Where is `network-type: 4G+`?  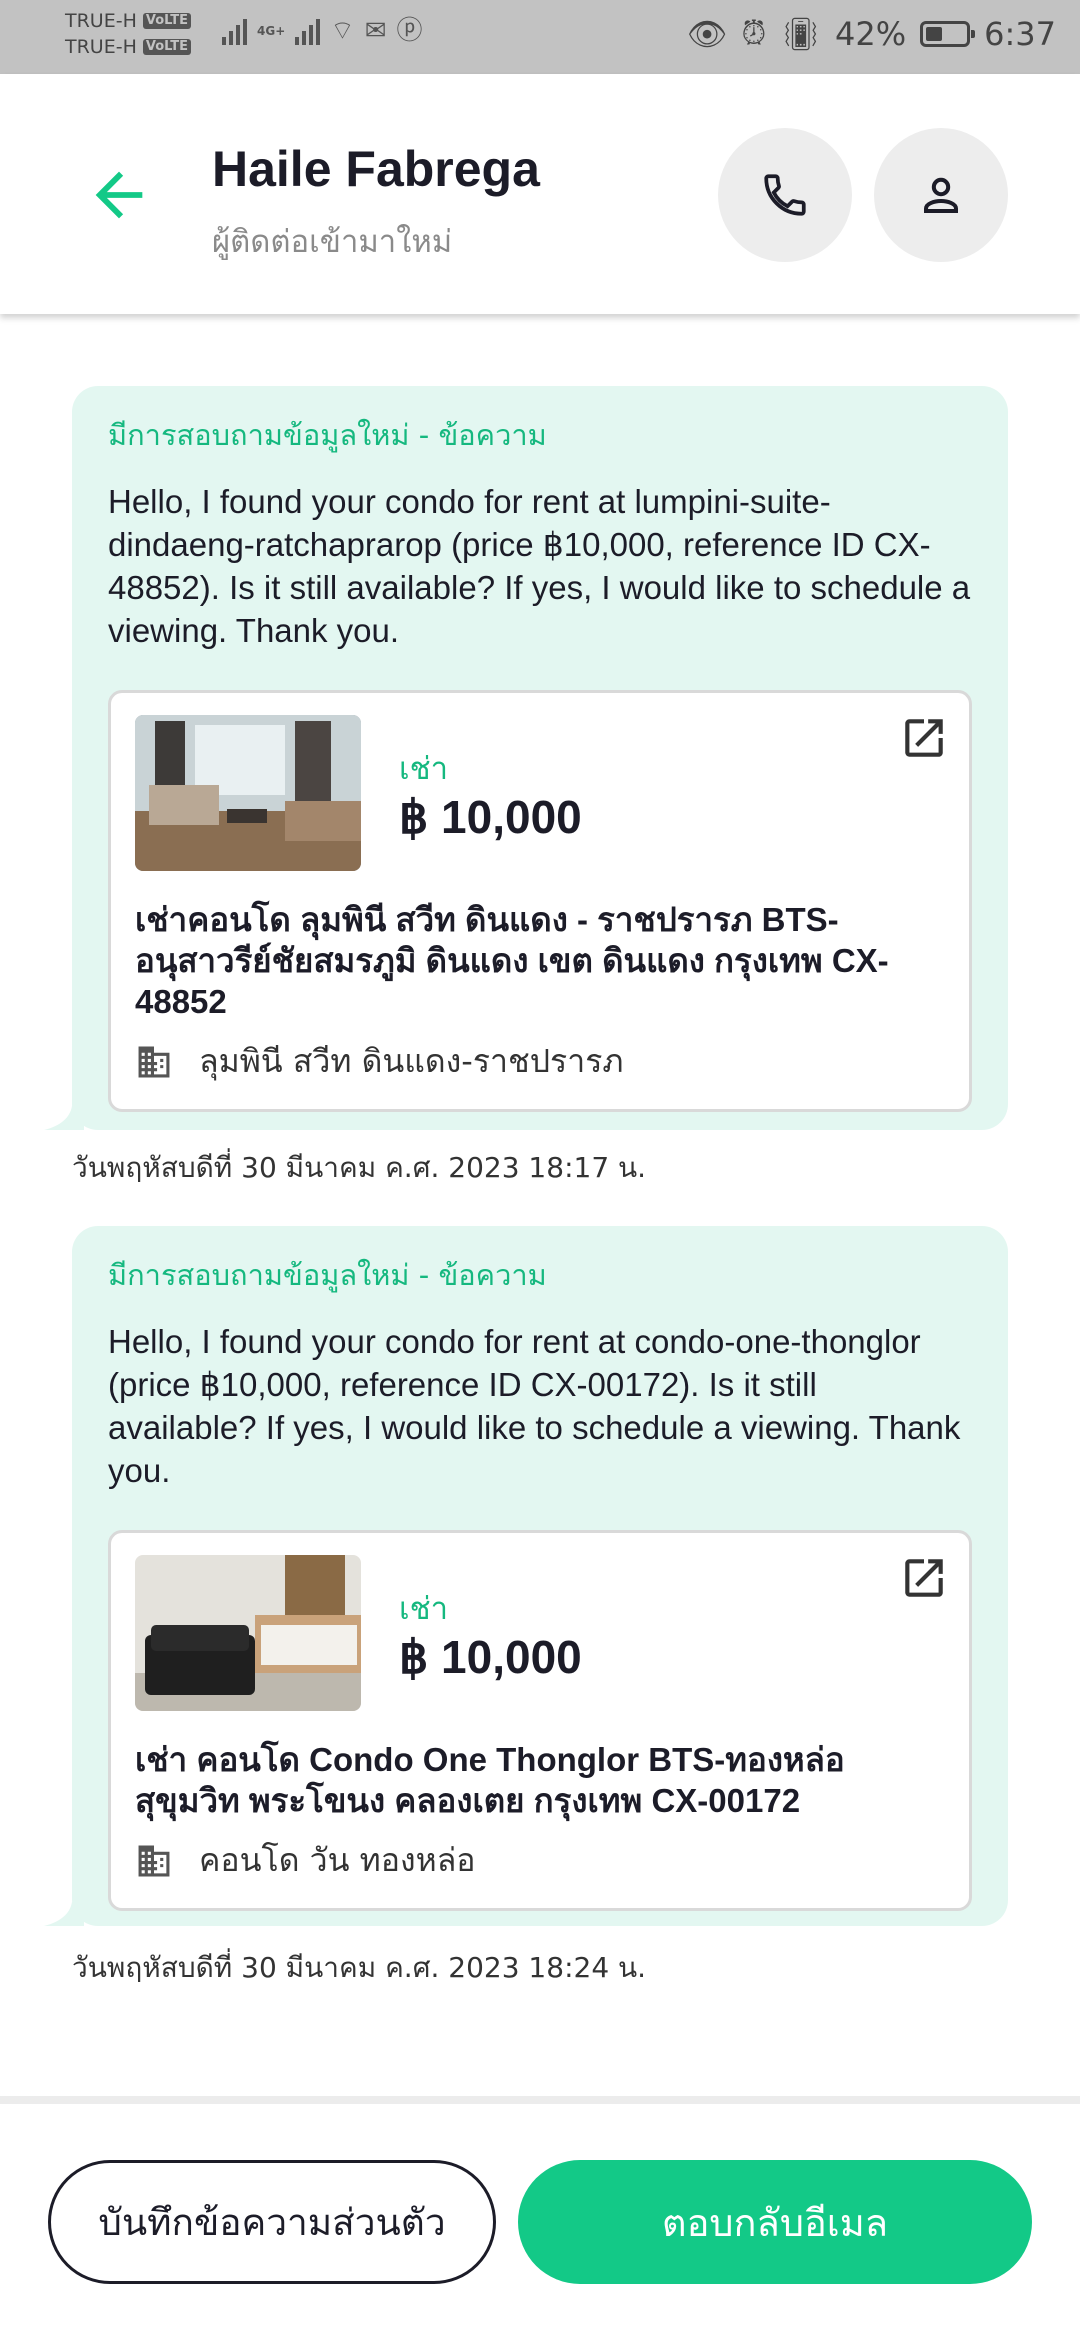 network-type: 4G+ is located at coordinates (271, 31).